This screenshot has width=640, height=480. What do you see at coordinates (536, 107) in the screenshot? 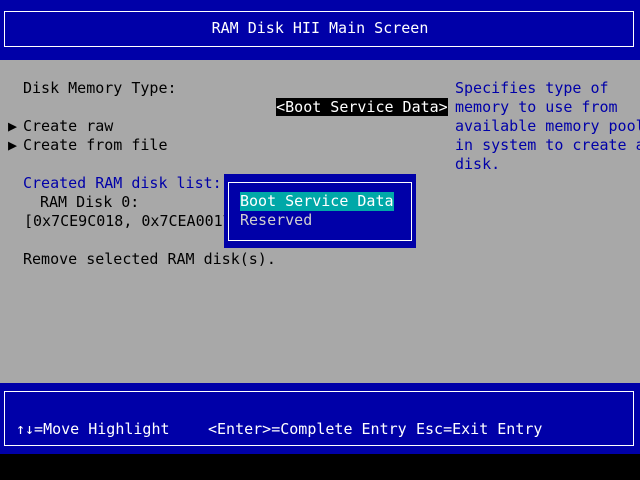
I see `help-line: memory to use from` at bounding box center [536, 107].